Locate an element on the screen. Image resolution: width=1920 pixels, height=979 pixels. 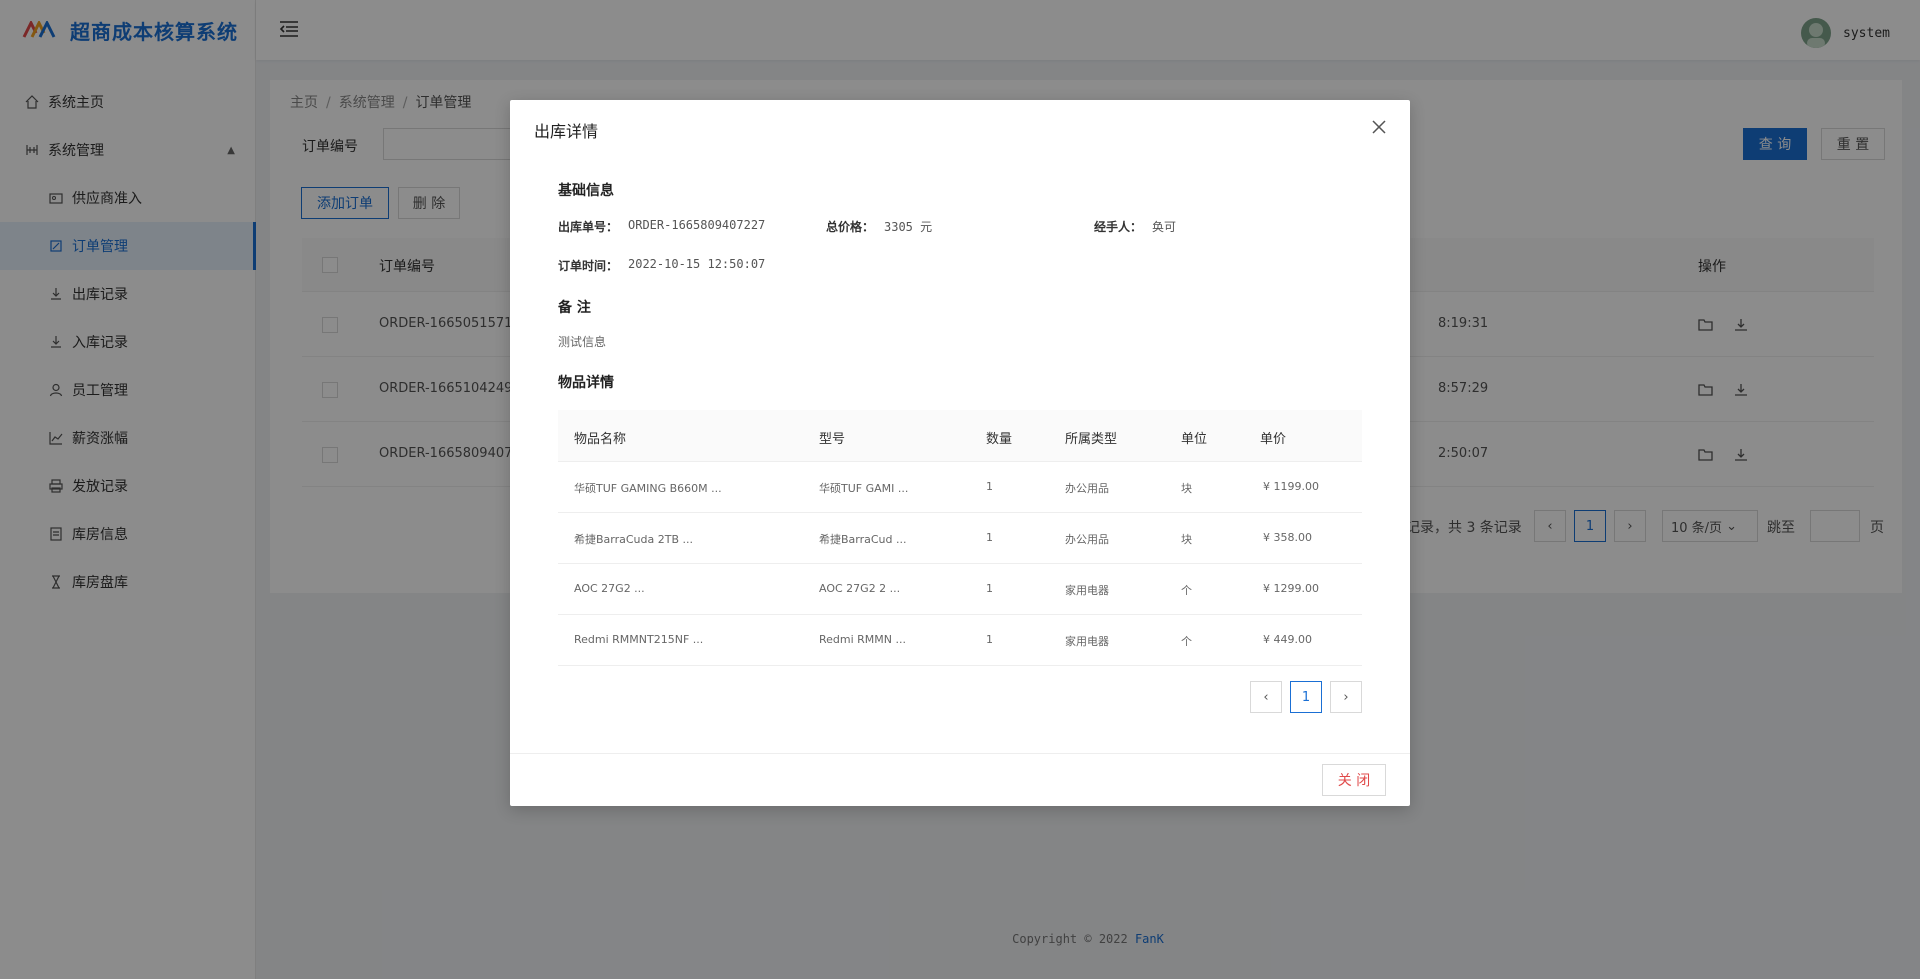
item-price: ¥ 449.00 is located at coordinates (1287, 639).